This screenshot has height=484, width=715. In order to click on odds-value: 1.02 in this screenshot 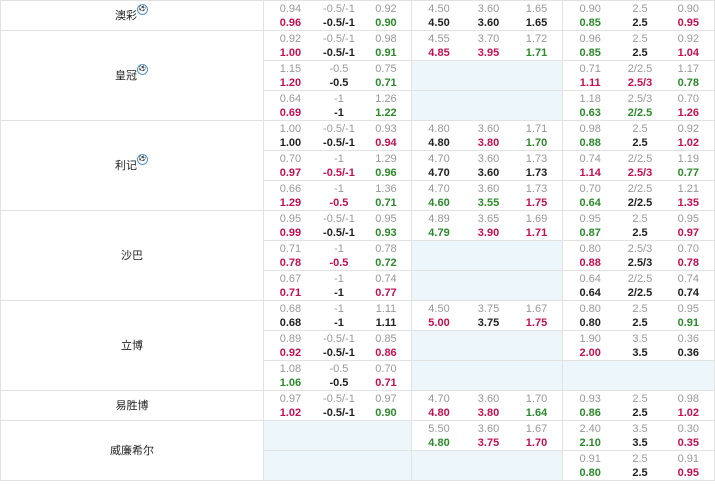, I will do `click(688, 142)`.